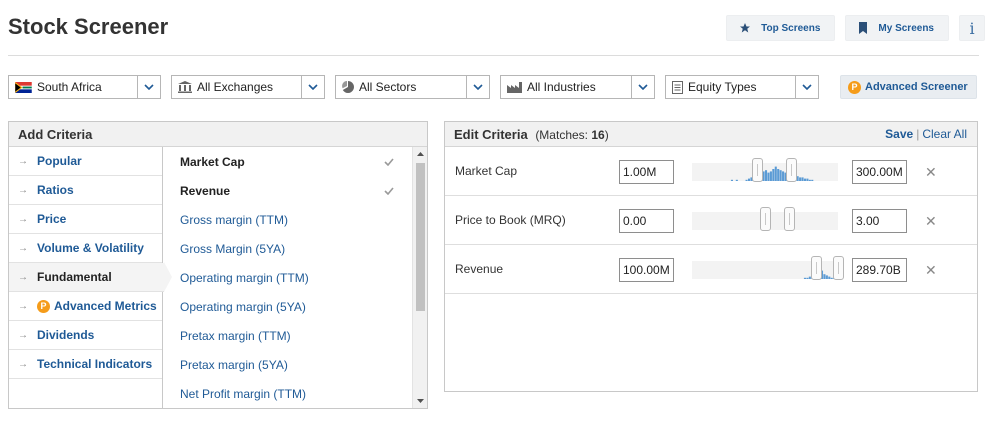 Image resolution: width=997 pixels, height=423 pixels. What do you see at coordinates (288, 277) in the screenshot?
I see `criteria-item: Operating margin (TTM)` at bounding box center [288, 277].